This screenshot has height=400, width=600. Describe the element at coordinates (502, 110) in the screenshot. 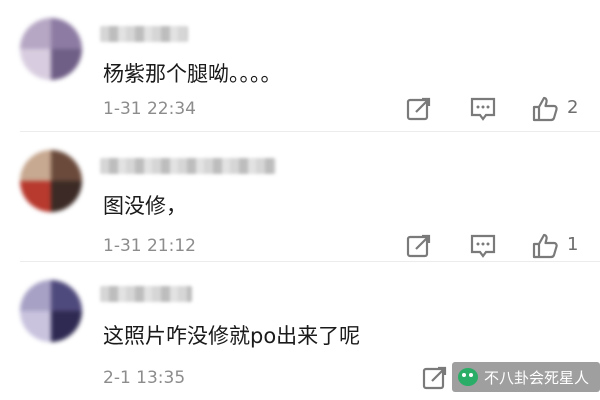

I see `comment-actions: 2` at that location.